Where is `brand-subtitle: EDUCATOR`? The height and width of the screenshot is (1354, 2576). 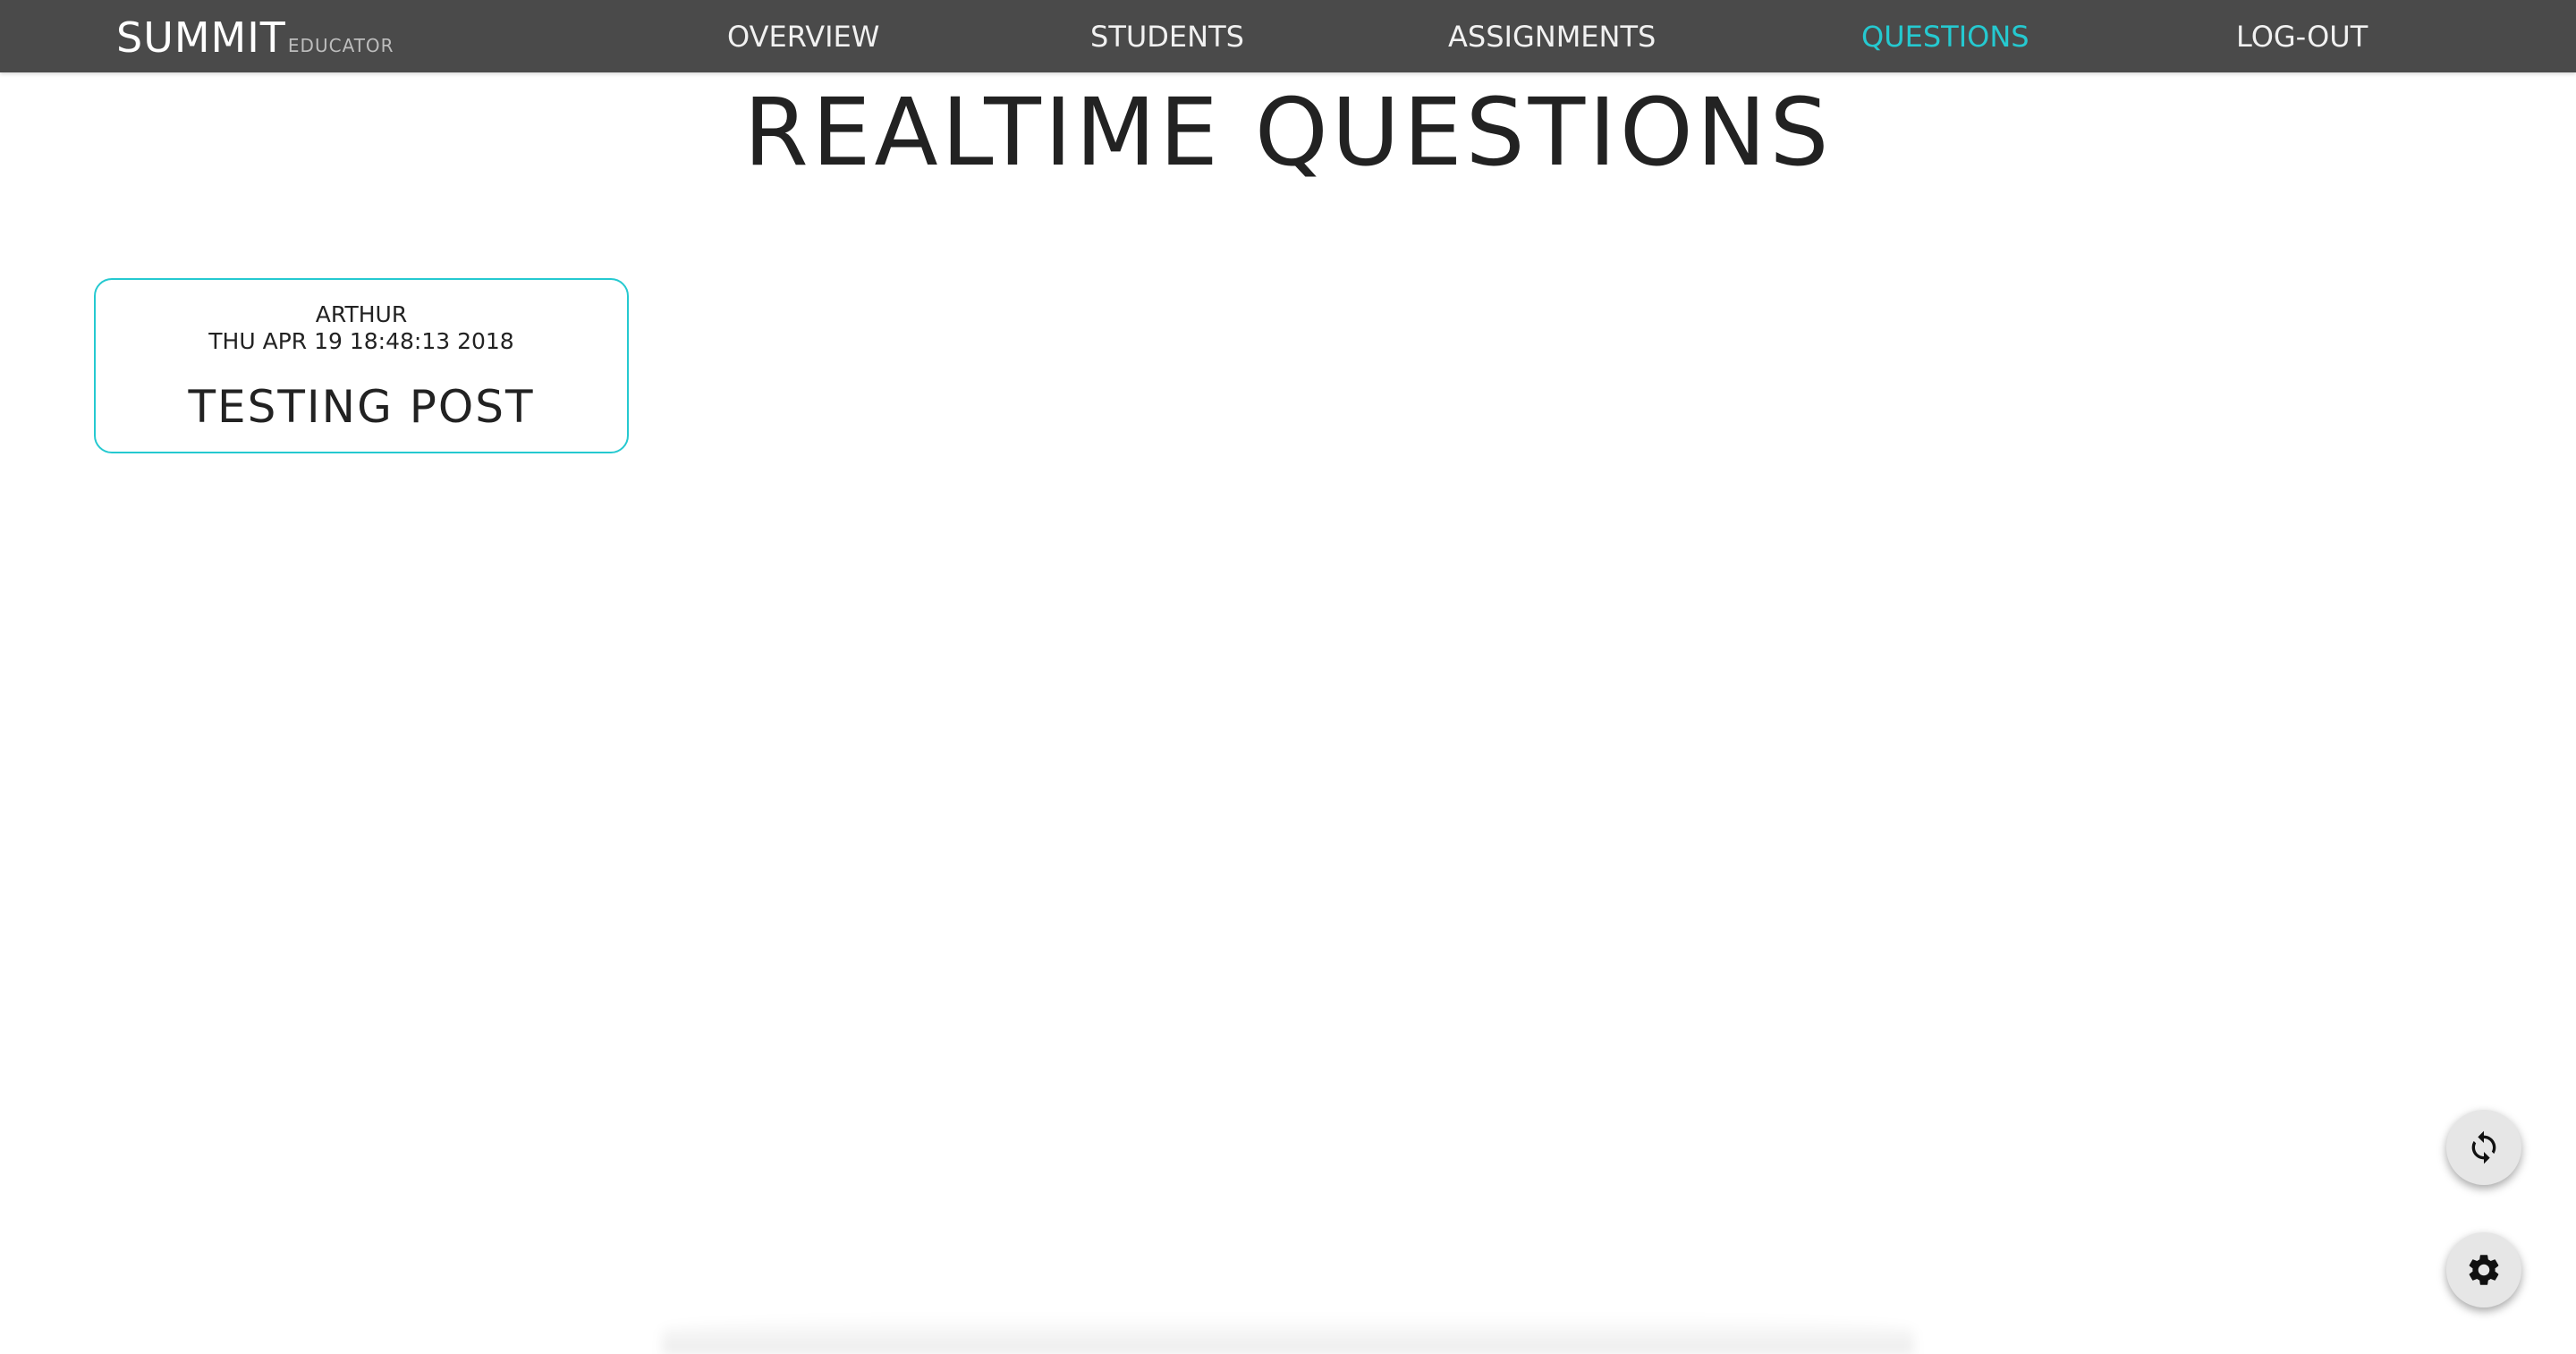 brand-subtitle: EDUCATOR is located at coordinates (340, 45).